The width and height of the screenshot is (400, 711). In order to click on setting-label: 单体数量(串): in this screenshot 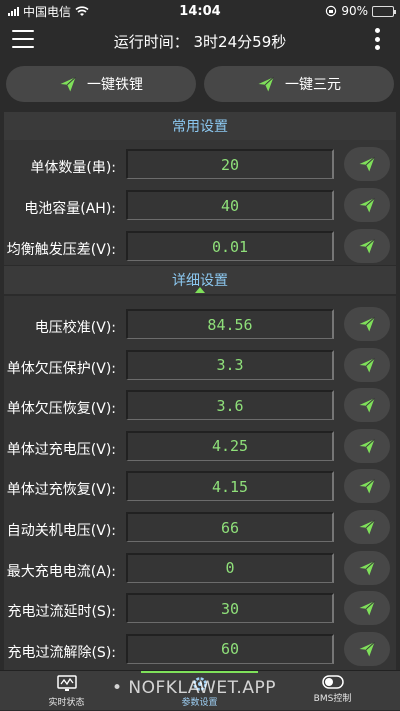, I will do `click(73, 168)`.